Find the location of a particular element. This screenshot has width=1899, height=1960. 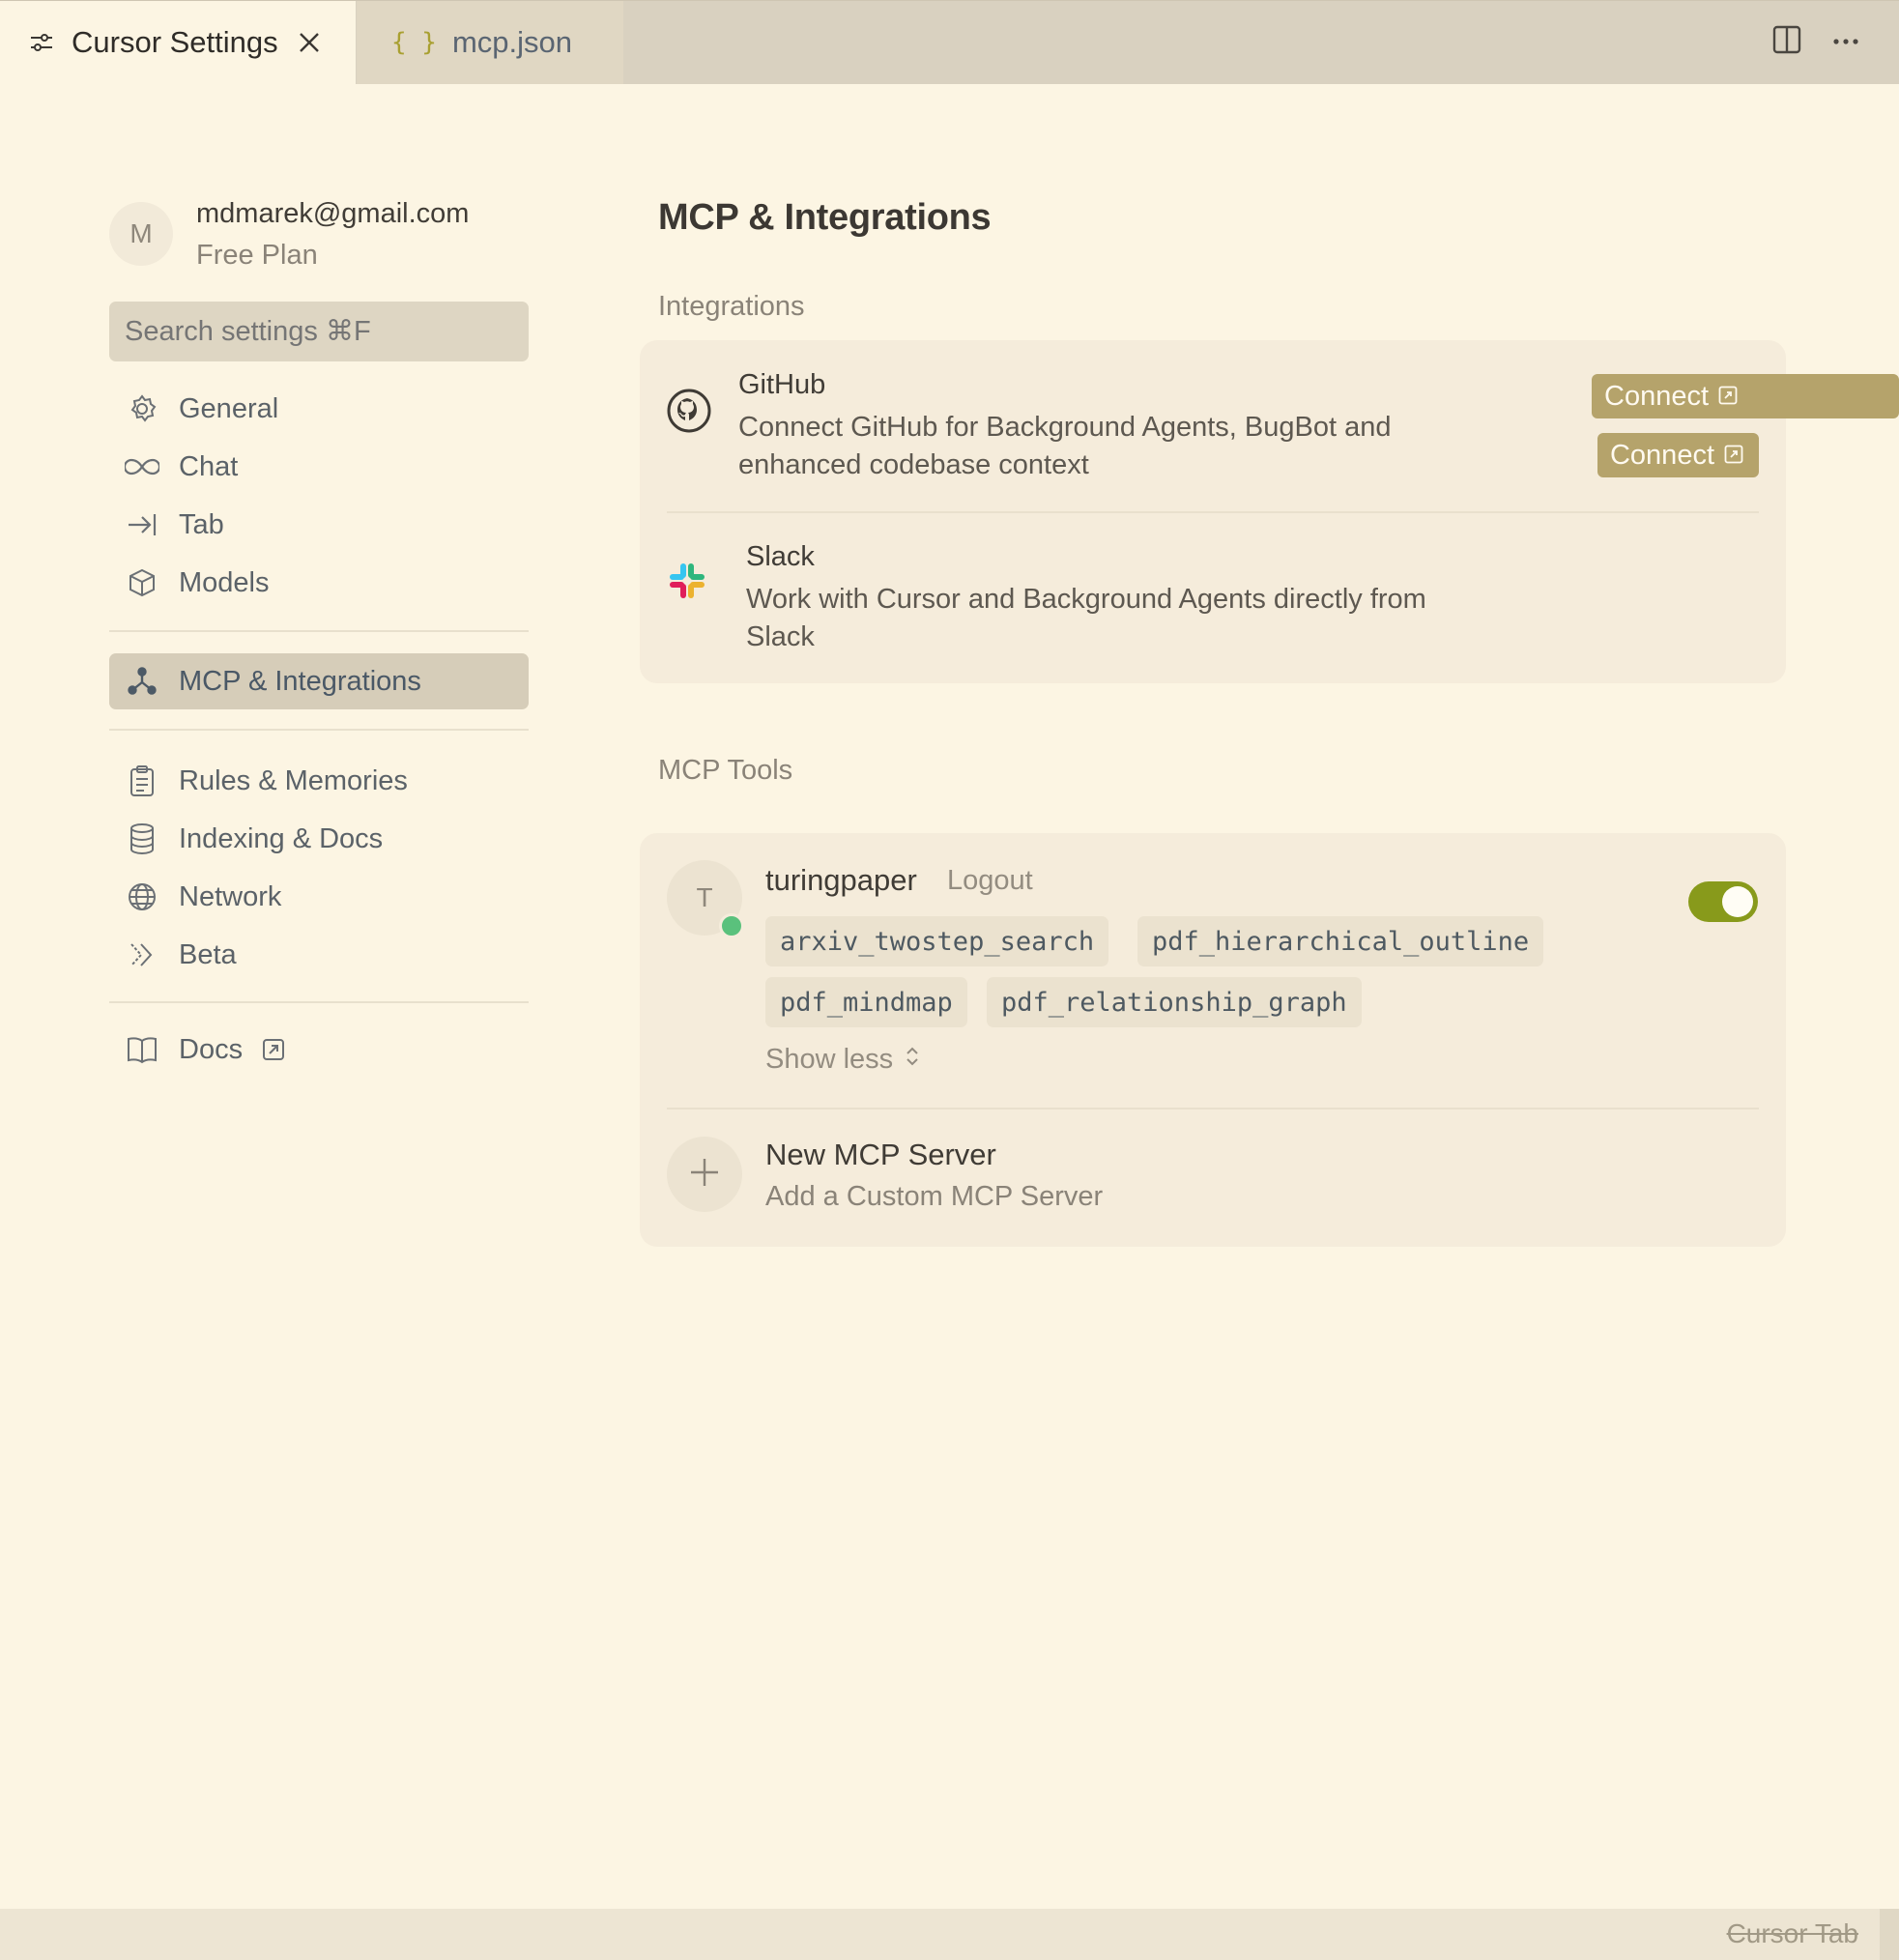

toggle-knob is located at coordinates (1738, 901).